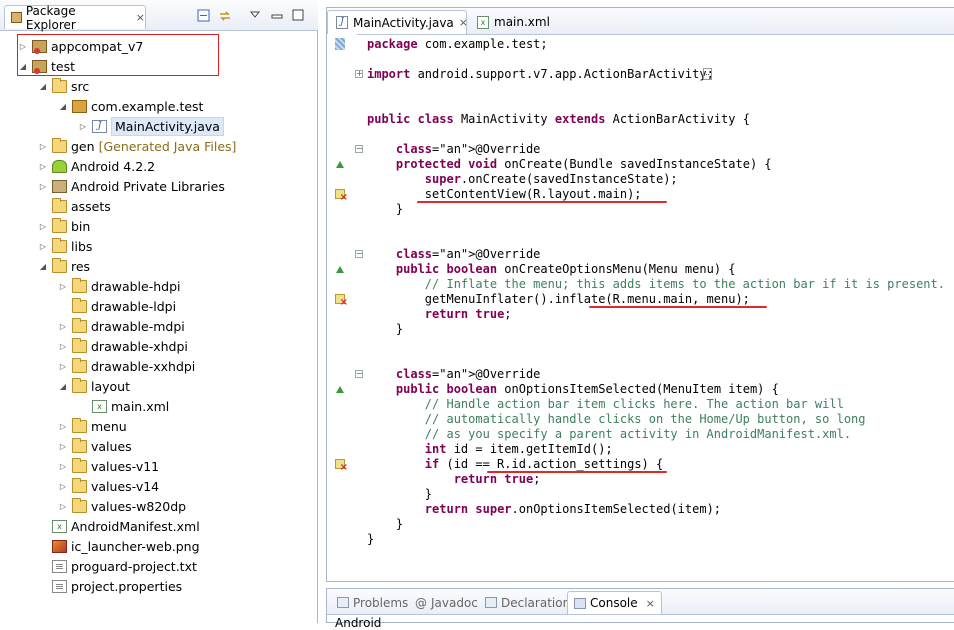 The image size is (954, 630). Describe the element at coordinates (16, 17) in the screenshot. I see `package-explorer-icon` at that location.